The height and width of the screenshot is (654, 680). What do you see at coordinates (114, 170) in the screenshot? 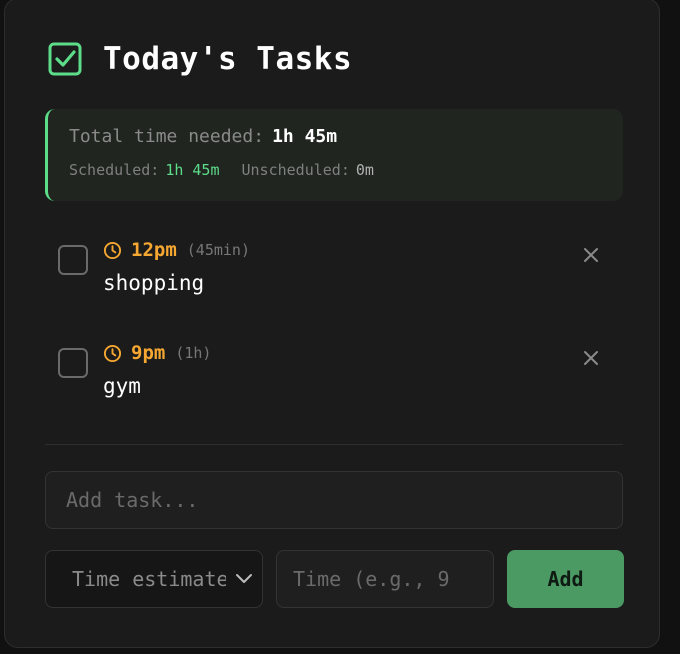
I see `scheduled-label: Scheduled:` at bounding box center [114, 170].